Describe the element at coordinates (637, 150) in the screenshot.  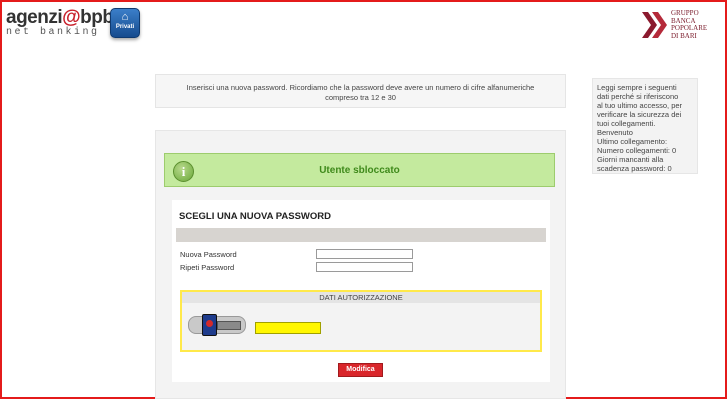
I see `login-count: Numero collegamenti: 0` at that location.